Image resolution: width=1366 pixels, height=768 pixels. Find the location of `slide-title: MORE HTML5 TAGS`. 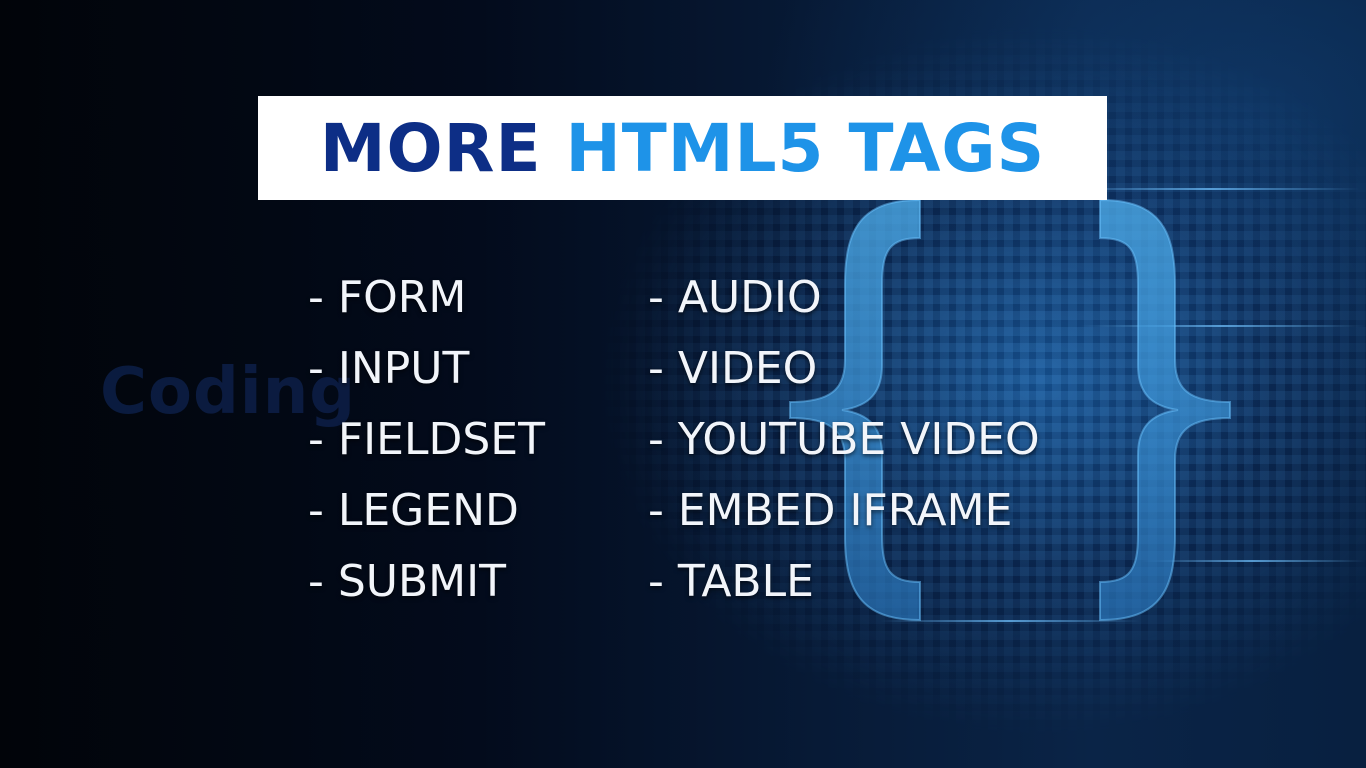

slide-title: MORE HTML5 TAGS is located at coordinates (682, 148).